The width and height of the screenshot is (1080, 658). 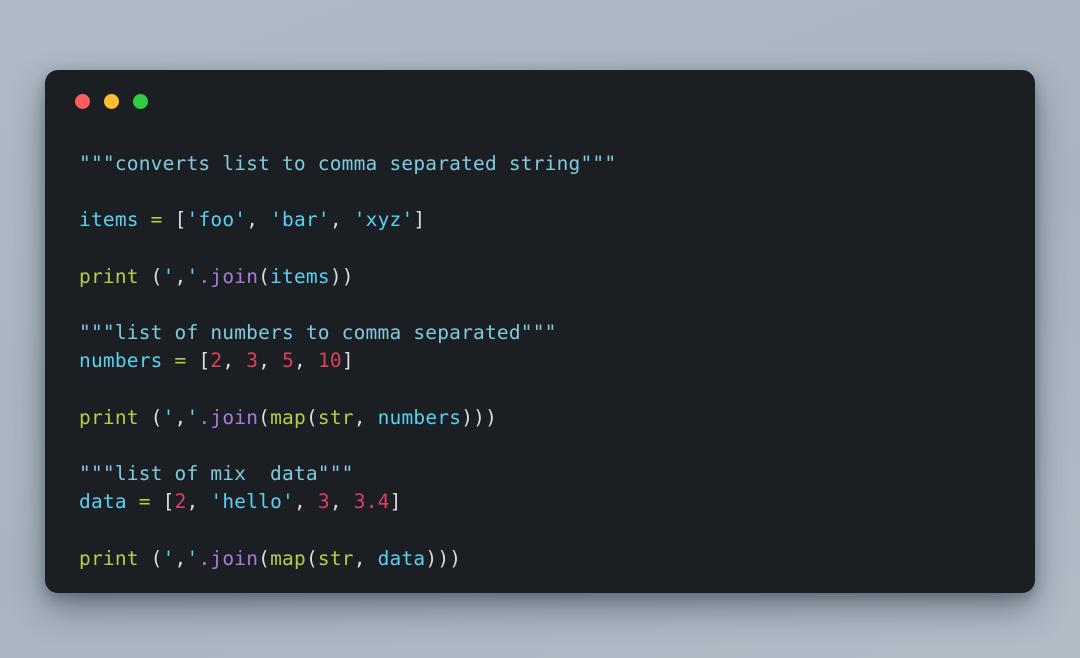 I want to click on code-line: items = ['foo', 'bar', 'xyz'], so click(x=540, y=220).